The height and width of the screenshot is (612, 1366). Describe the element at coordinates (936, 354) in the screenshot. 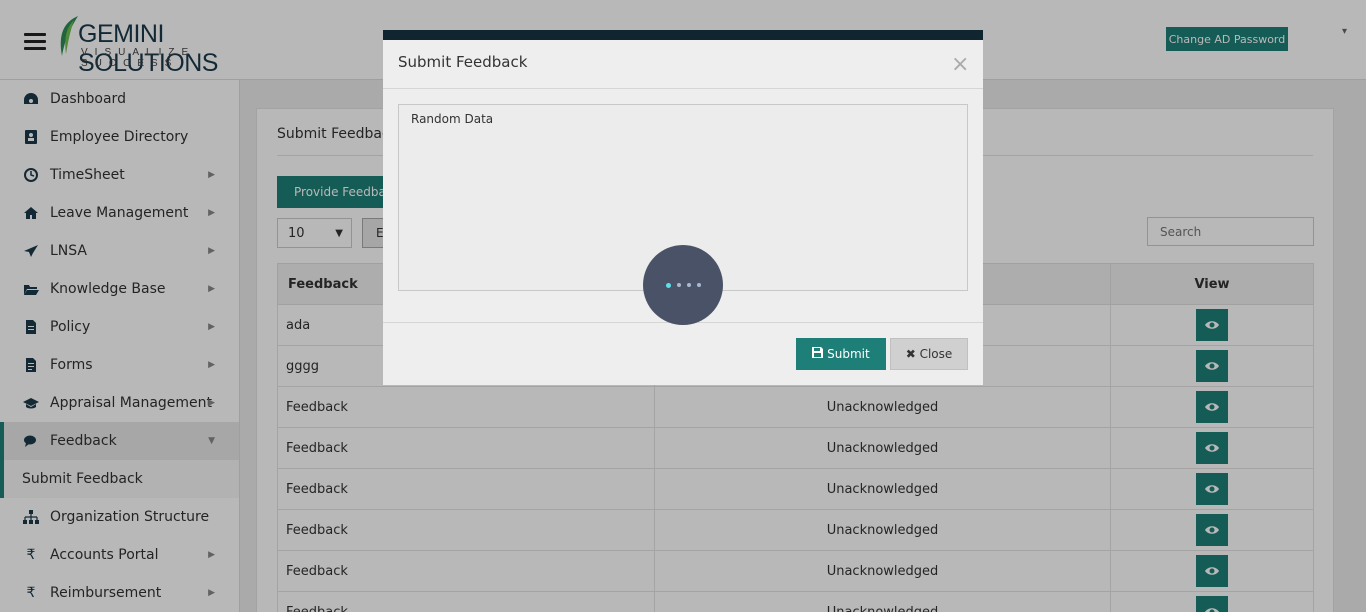

I see `close-label: Close` at that location.